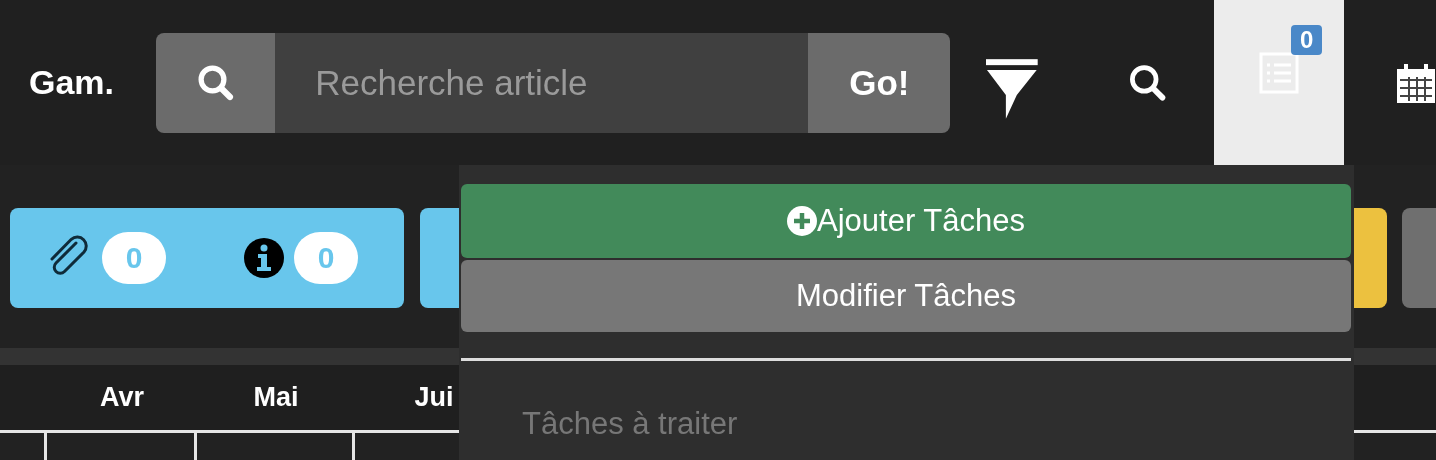 The image size is (1436, 460). Describe the element at coordinates (276, 397) in the screenshot. I see `month-label: Mai` at that location.